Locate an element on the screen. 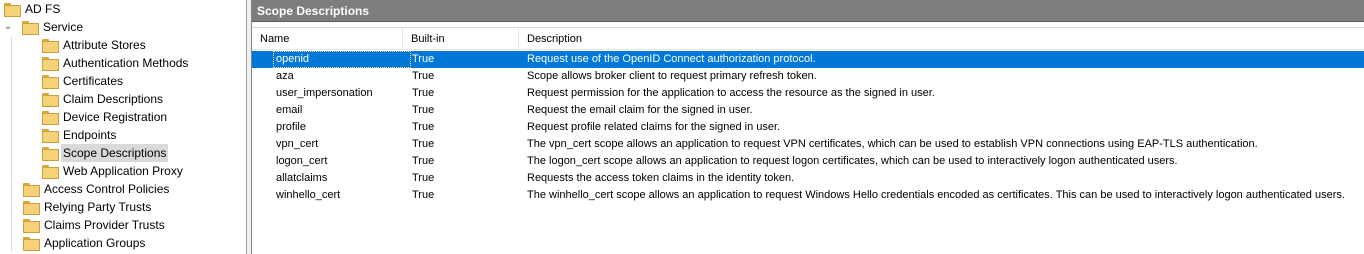  tree-item-claim-descriptions: Claim Descriptions is located at coordinates (103, 99).